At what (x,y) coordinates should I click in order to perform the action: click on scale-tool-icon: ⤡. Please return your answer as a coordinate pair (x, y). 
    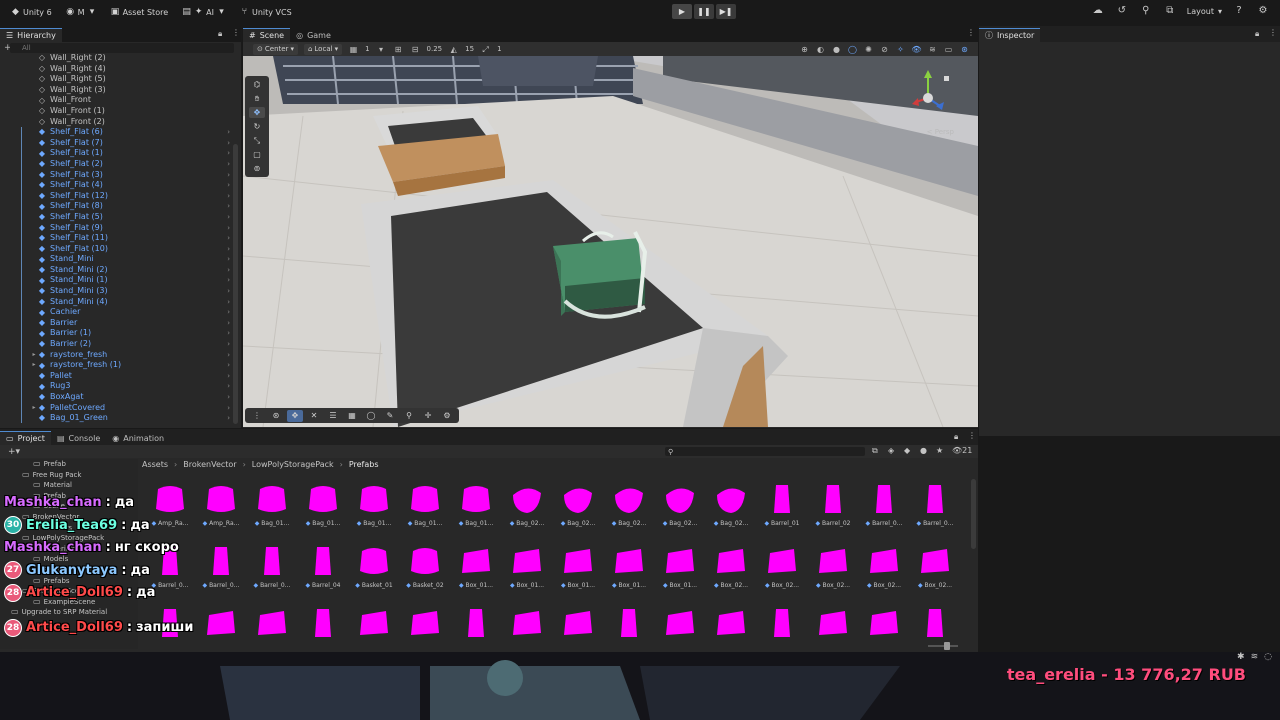
    Looking at the image, I should click on (257, 140).